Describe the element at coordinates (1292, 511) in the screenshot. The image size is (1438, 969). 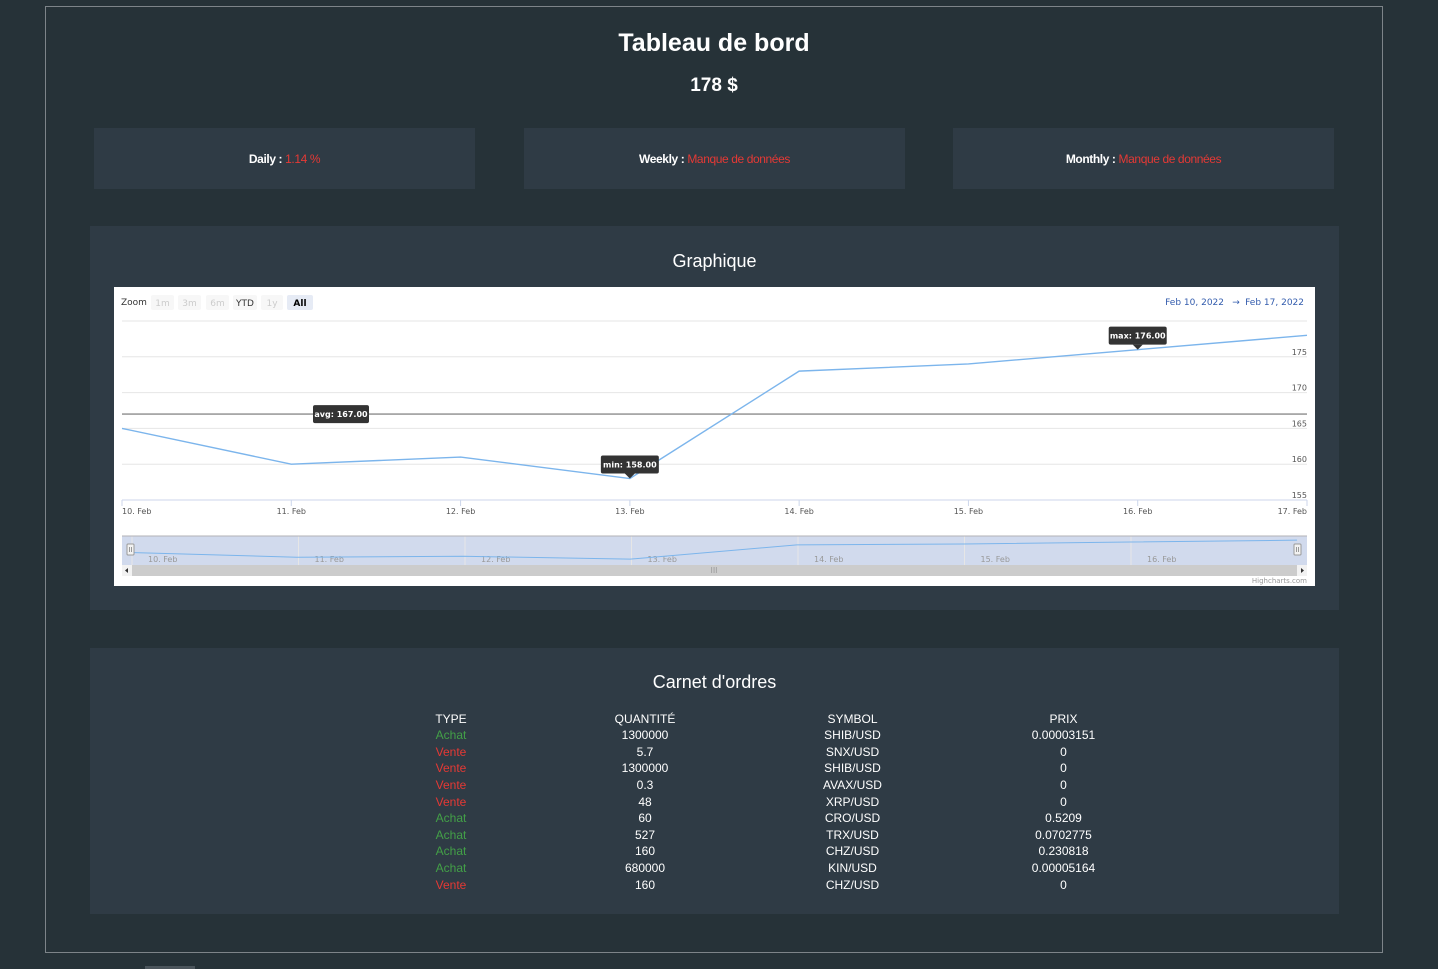
I see `x-tick-label: 17. Feb` at that location.